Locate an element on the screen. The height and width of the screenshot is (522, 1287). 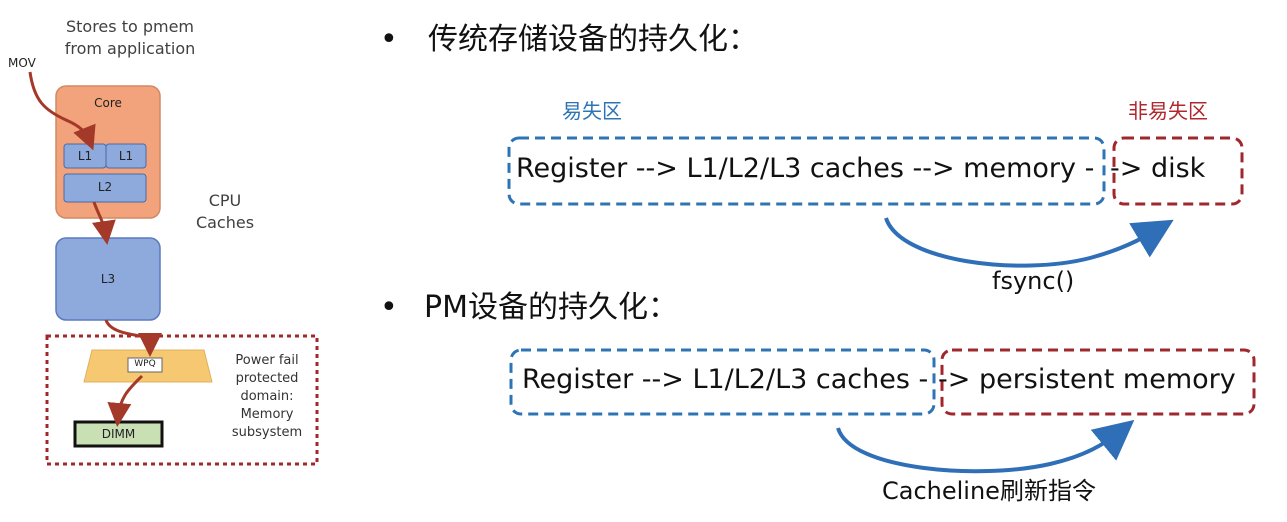
power-fail-line-1: Power fail is located at coordinates (267, 360).